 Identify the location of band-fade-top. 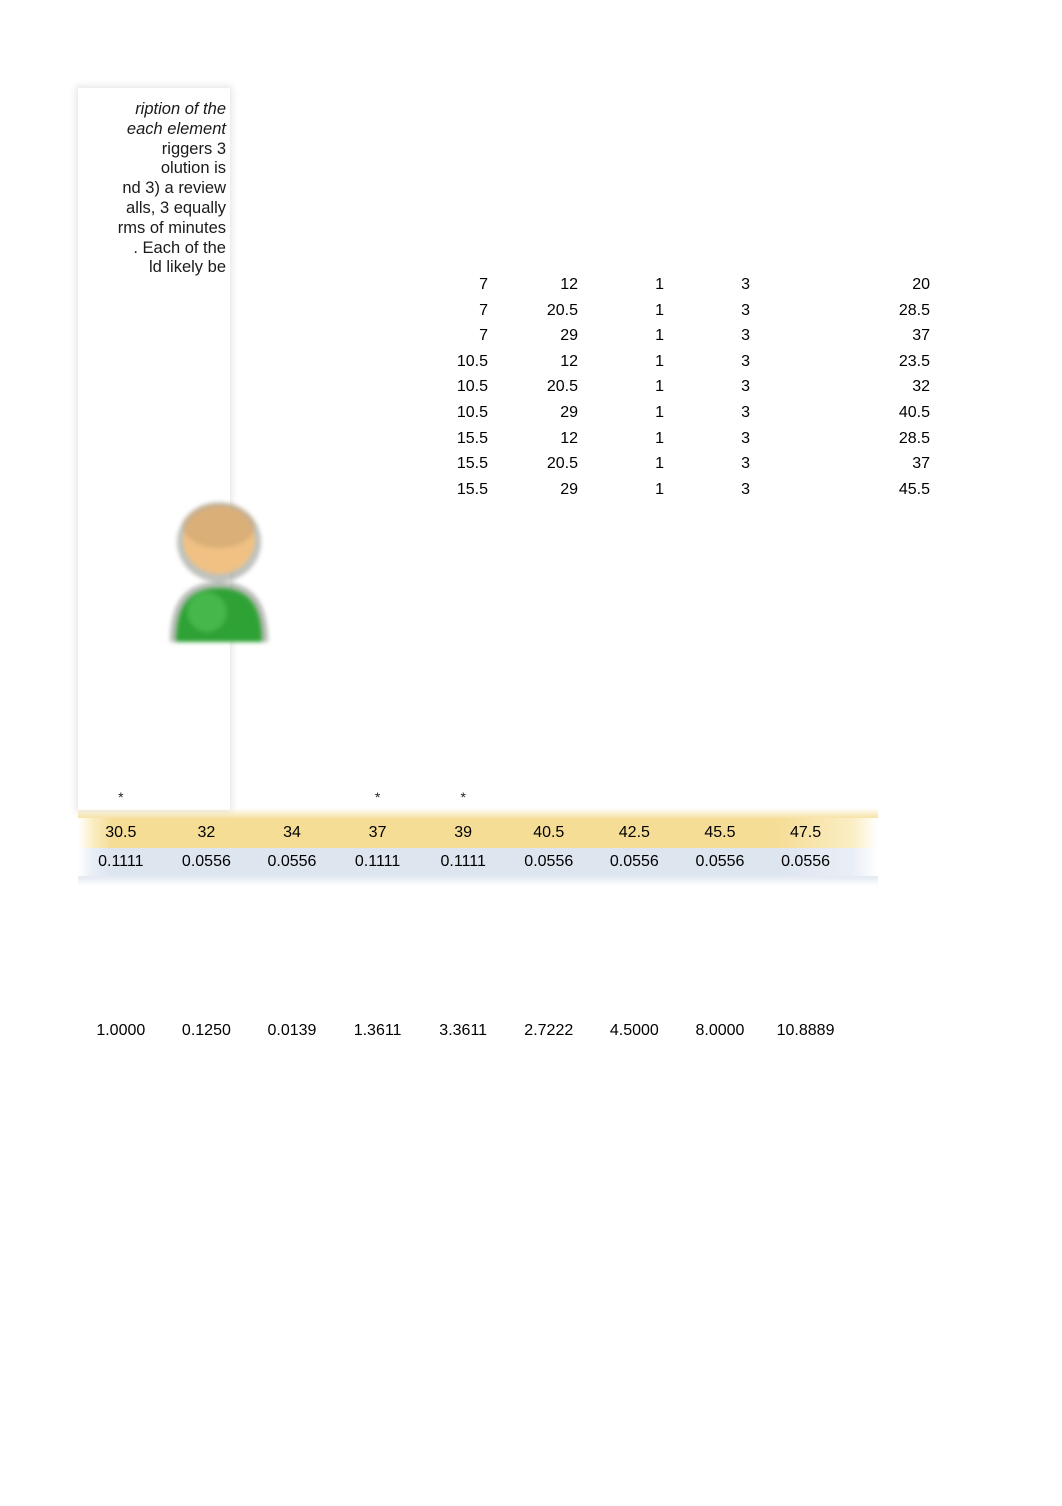
(478, 813).